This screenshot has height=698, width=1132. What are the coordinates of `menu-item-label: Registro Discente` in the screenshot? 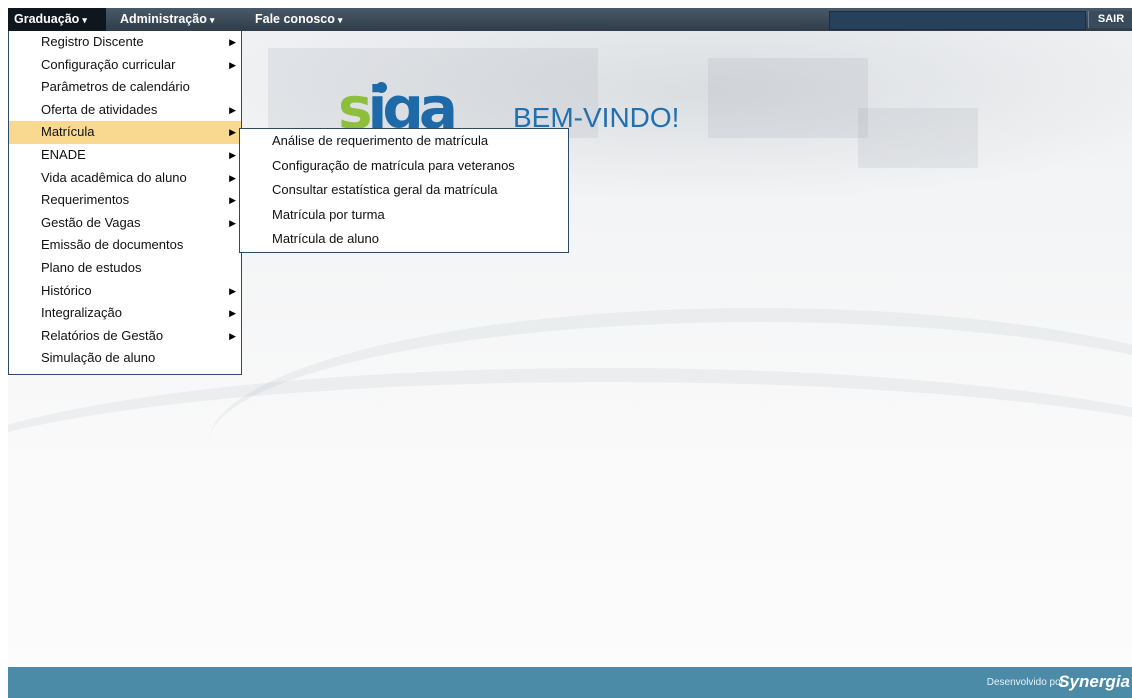 It's located at (92, 41).